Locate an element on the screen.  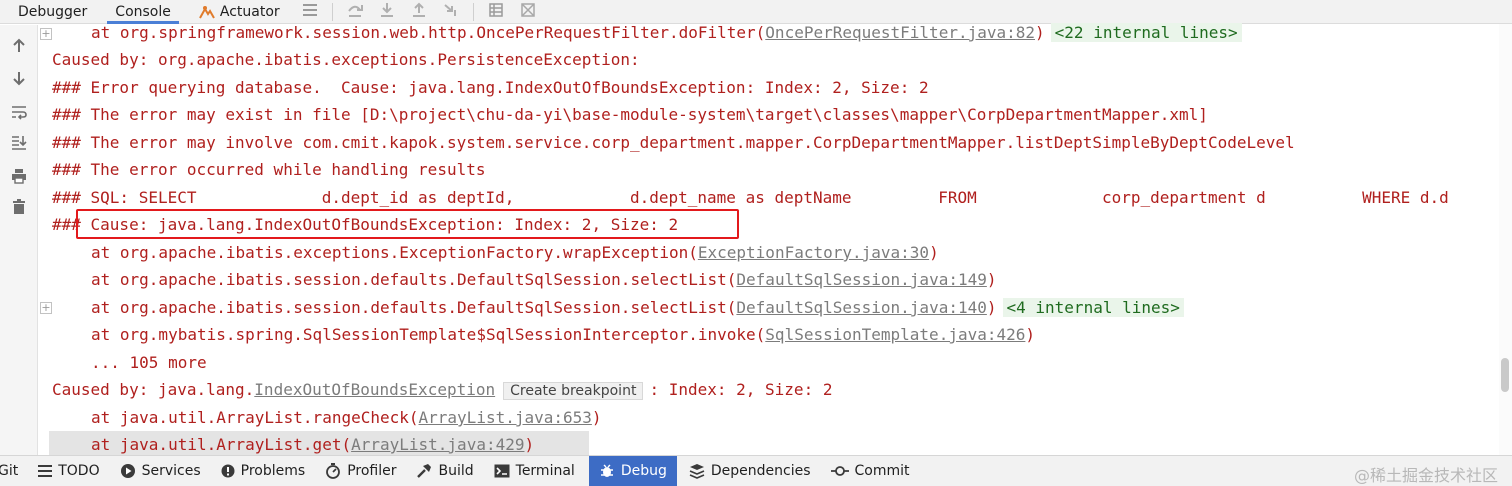
tool-window-label: Build is located at coordinates (456, 471).